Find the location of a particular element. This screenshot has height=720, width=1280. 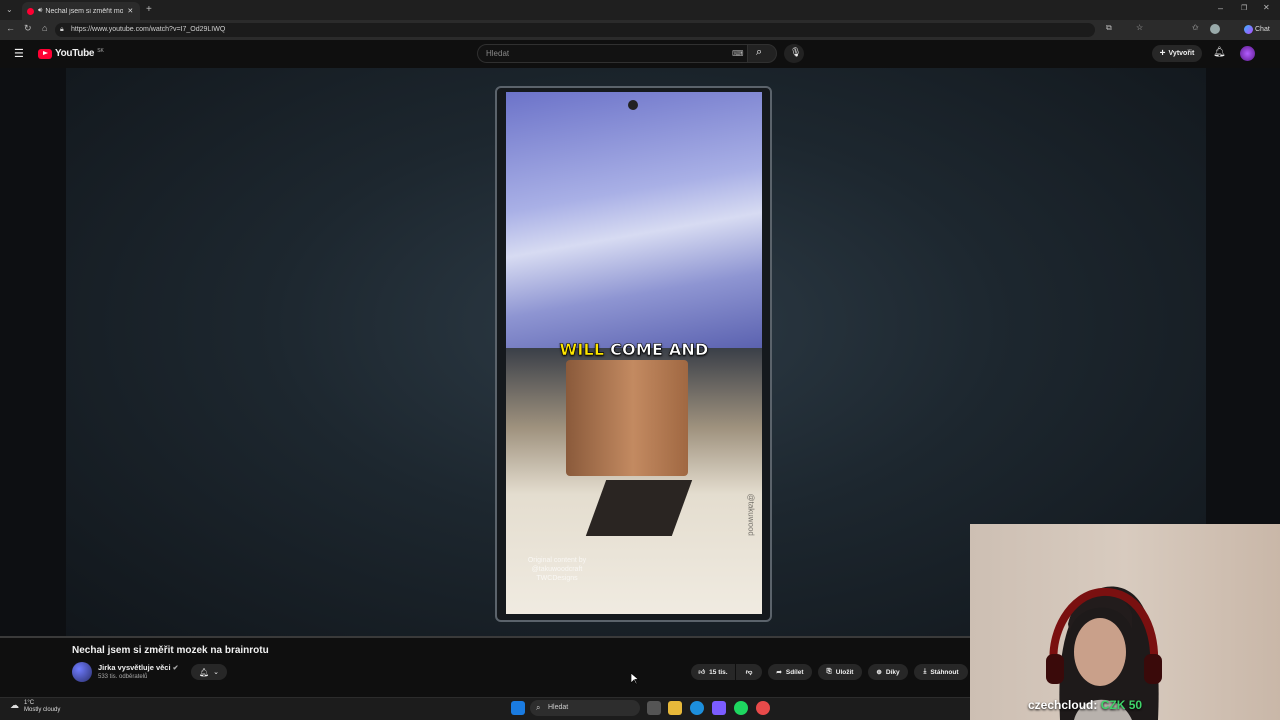

camera-notch-icon is located at coordinates (633, 105).